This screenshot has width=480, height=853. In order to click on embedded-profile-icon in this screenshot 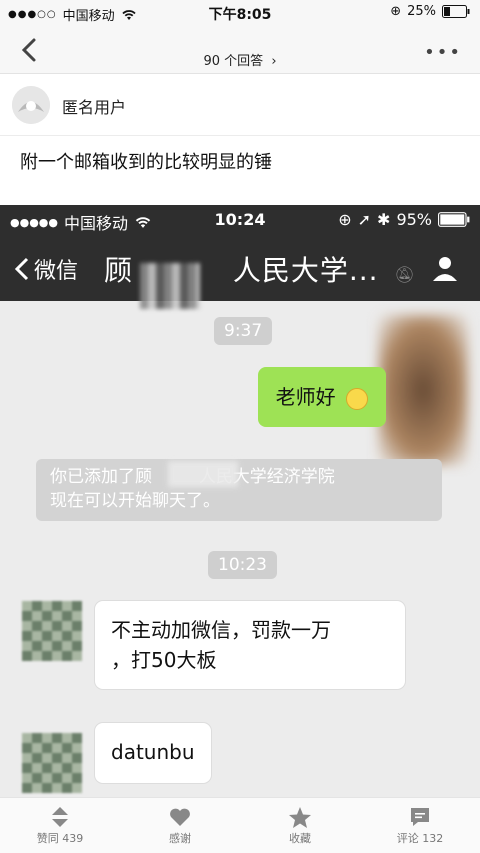, I will do `click(445, 269)`.